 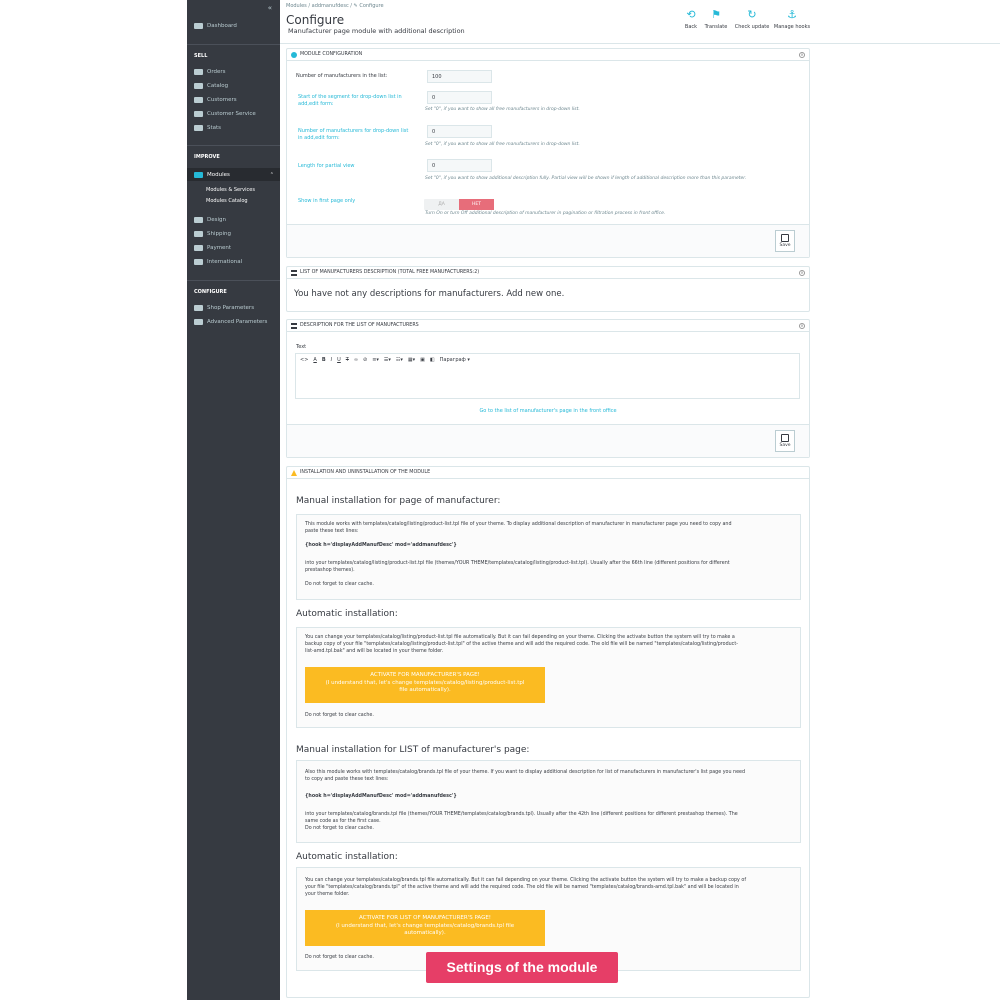 I want to click on sidebar-item-stats: Stats, so click(x=233, y=127).